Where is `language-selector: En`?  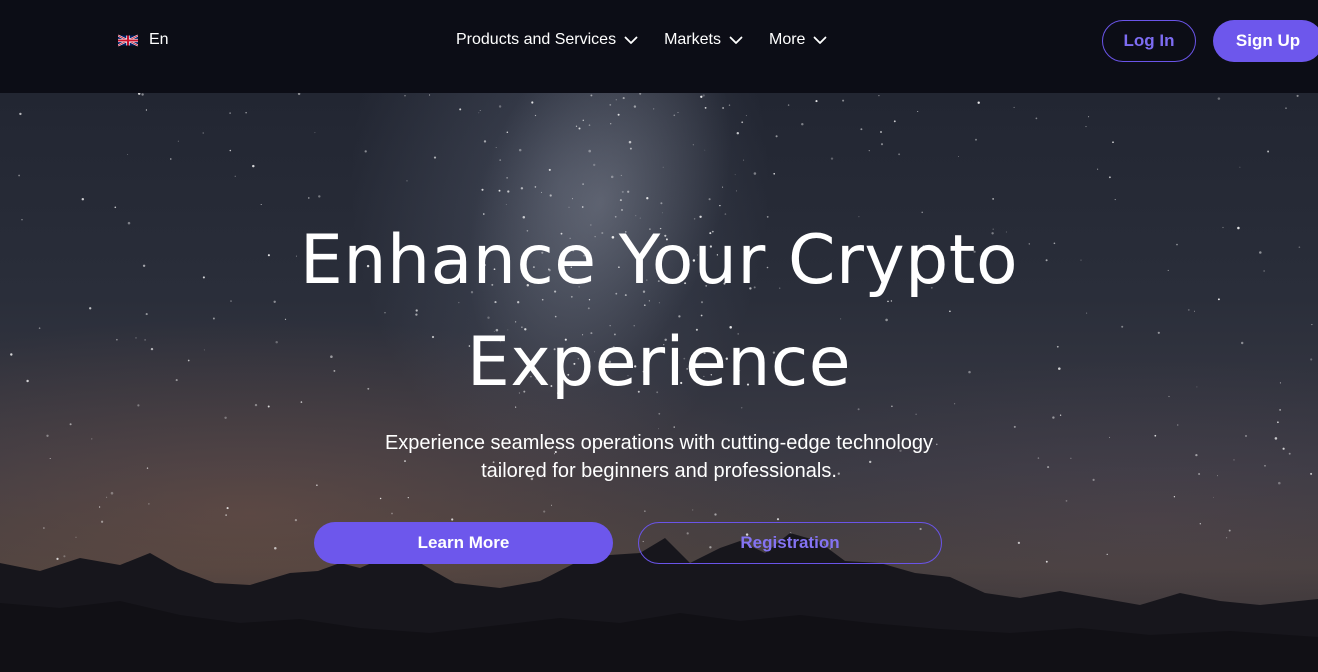
language-selector: En is located at coordinates (143, 40).